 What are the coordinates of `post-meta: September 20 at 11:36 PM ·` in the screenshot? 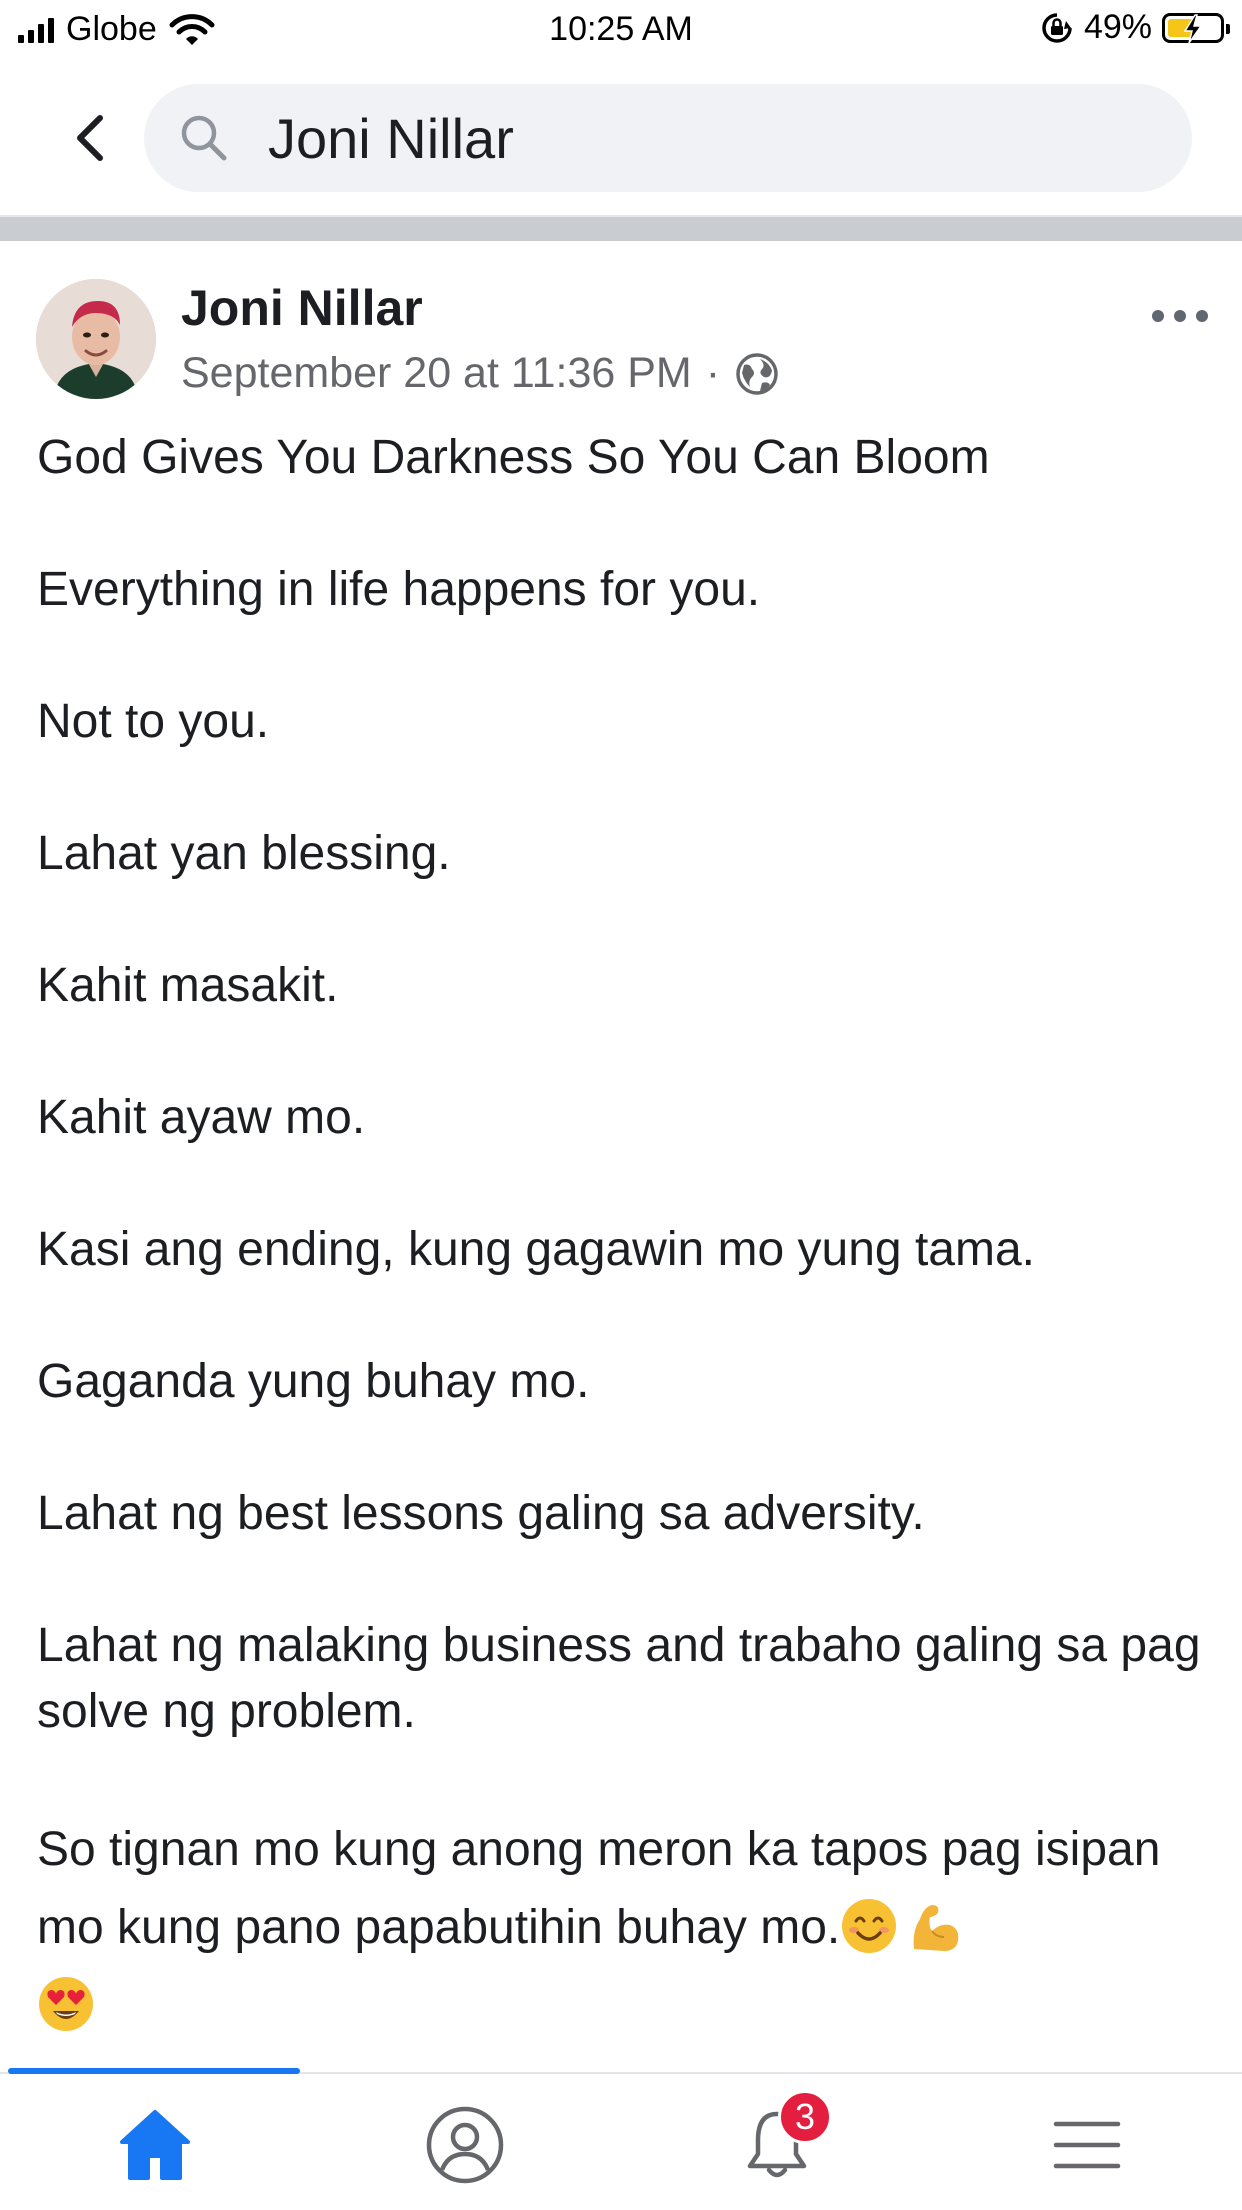 It's located at (480, 373).